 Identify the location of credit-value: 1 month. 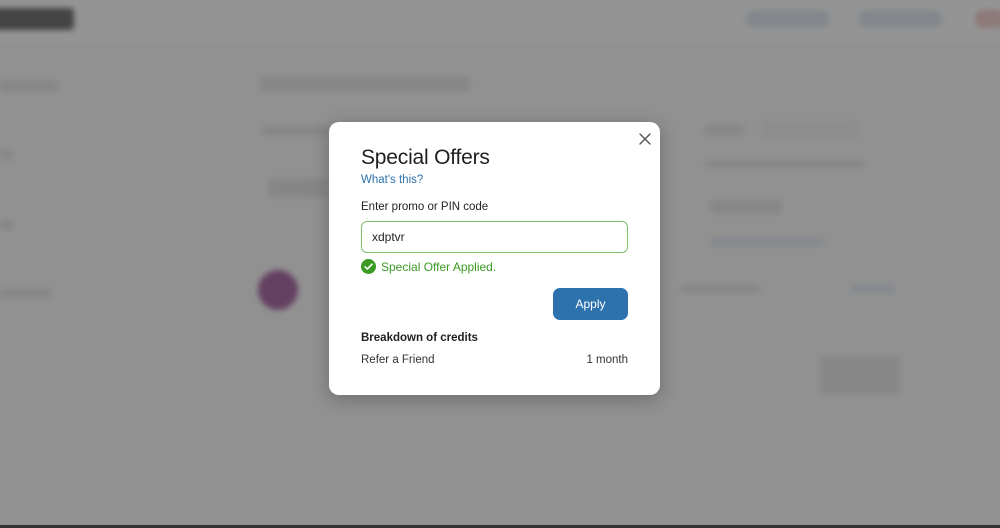
(607, 360).